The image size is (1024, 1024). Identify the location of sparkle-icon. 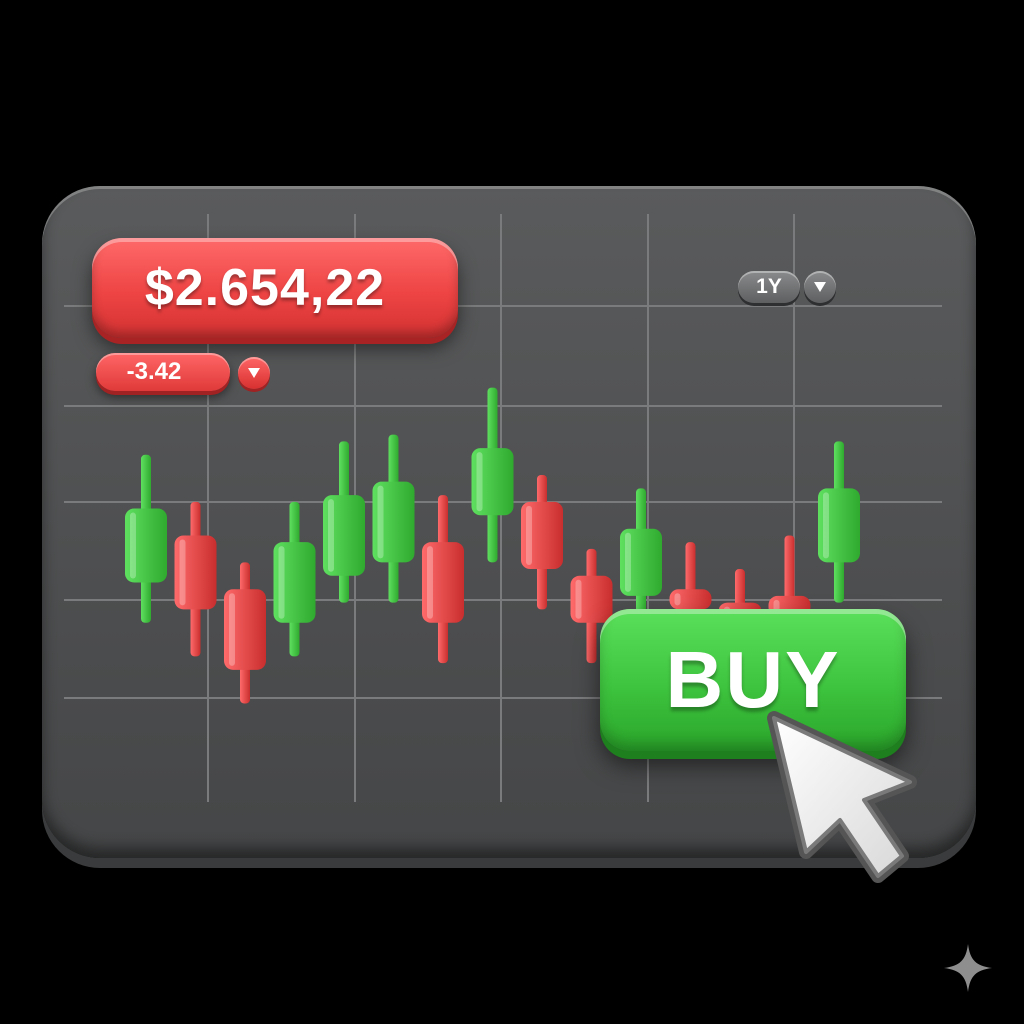
(968, 968).